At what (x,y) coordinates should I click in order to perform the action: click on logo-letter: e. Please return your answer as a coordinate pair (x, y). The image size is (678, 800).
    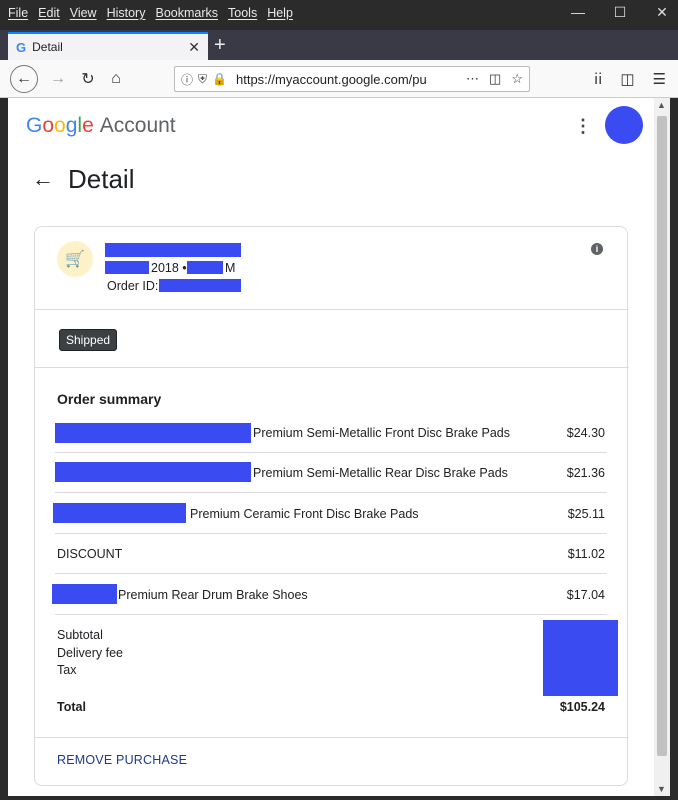
    Looking at the image, I should click on (88, 125).